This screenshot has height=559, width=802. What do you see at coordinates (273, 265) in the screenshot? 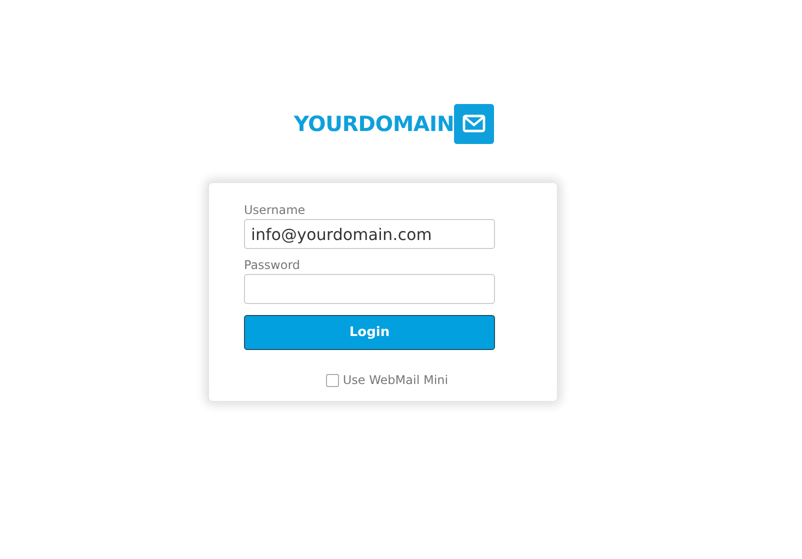
I see `field-label: Password` at bounding box center [273, 265].